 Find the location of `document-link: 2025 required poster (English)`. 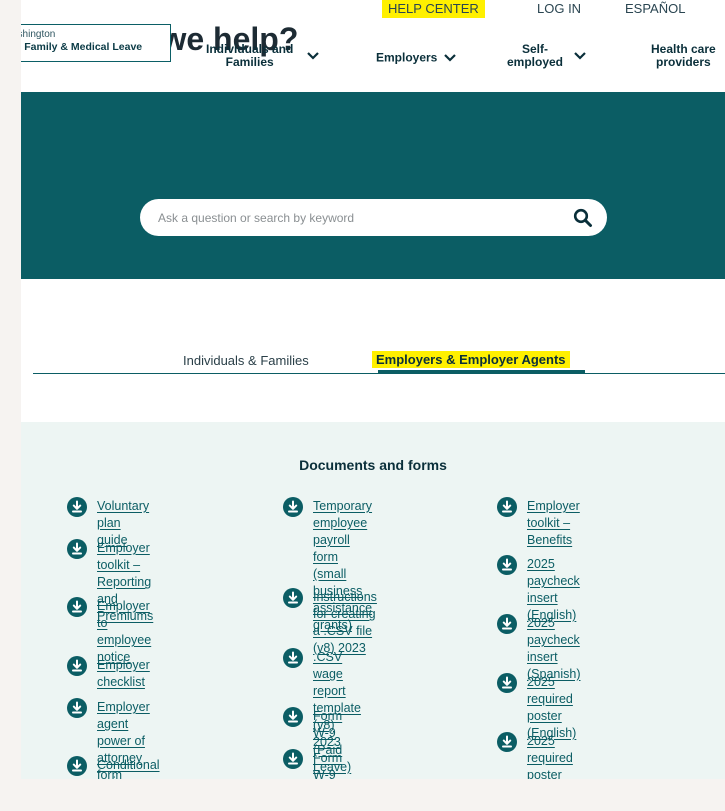

document-link: 2025 required poster (English) is located at coordinates (551, 708).